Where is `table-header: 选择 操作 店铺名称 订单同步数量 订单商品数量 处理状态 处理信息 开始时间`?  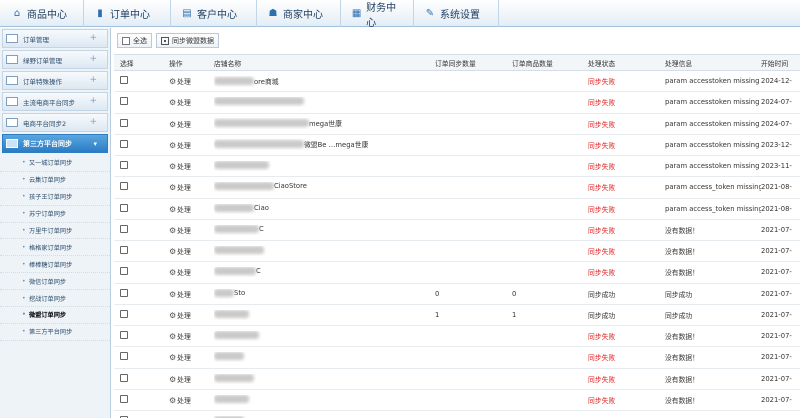 table-header: 选择 操作 店铺名称 订单同步数量 订单商品数量 处理状态 处理信息 开始时间 is located at coordinates (457, 62).